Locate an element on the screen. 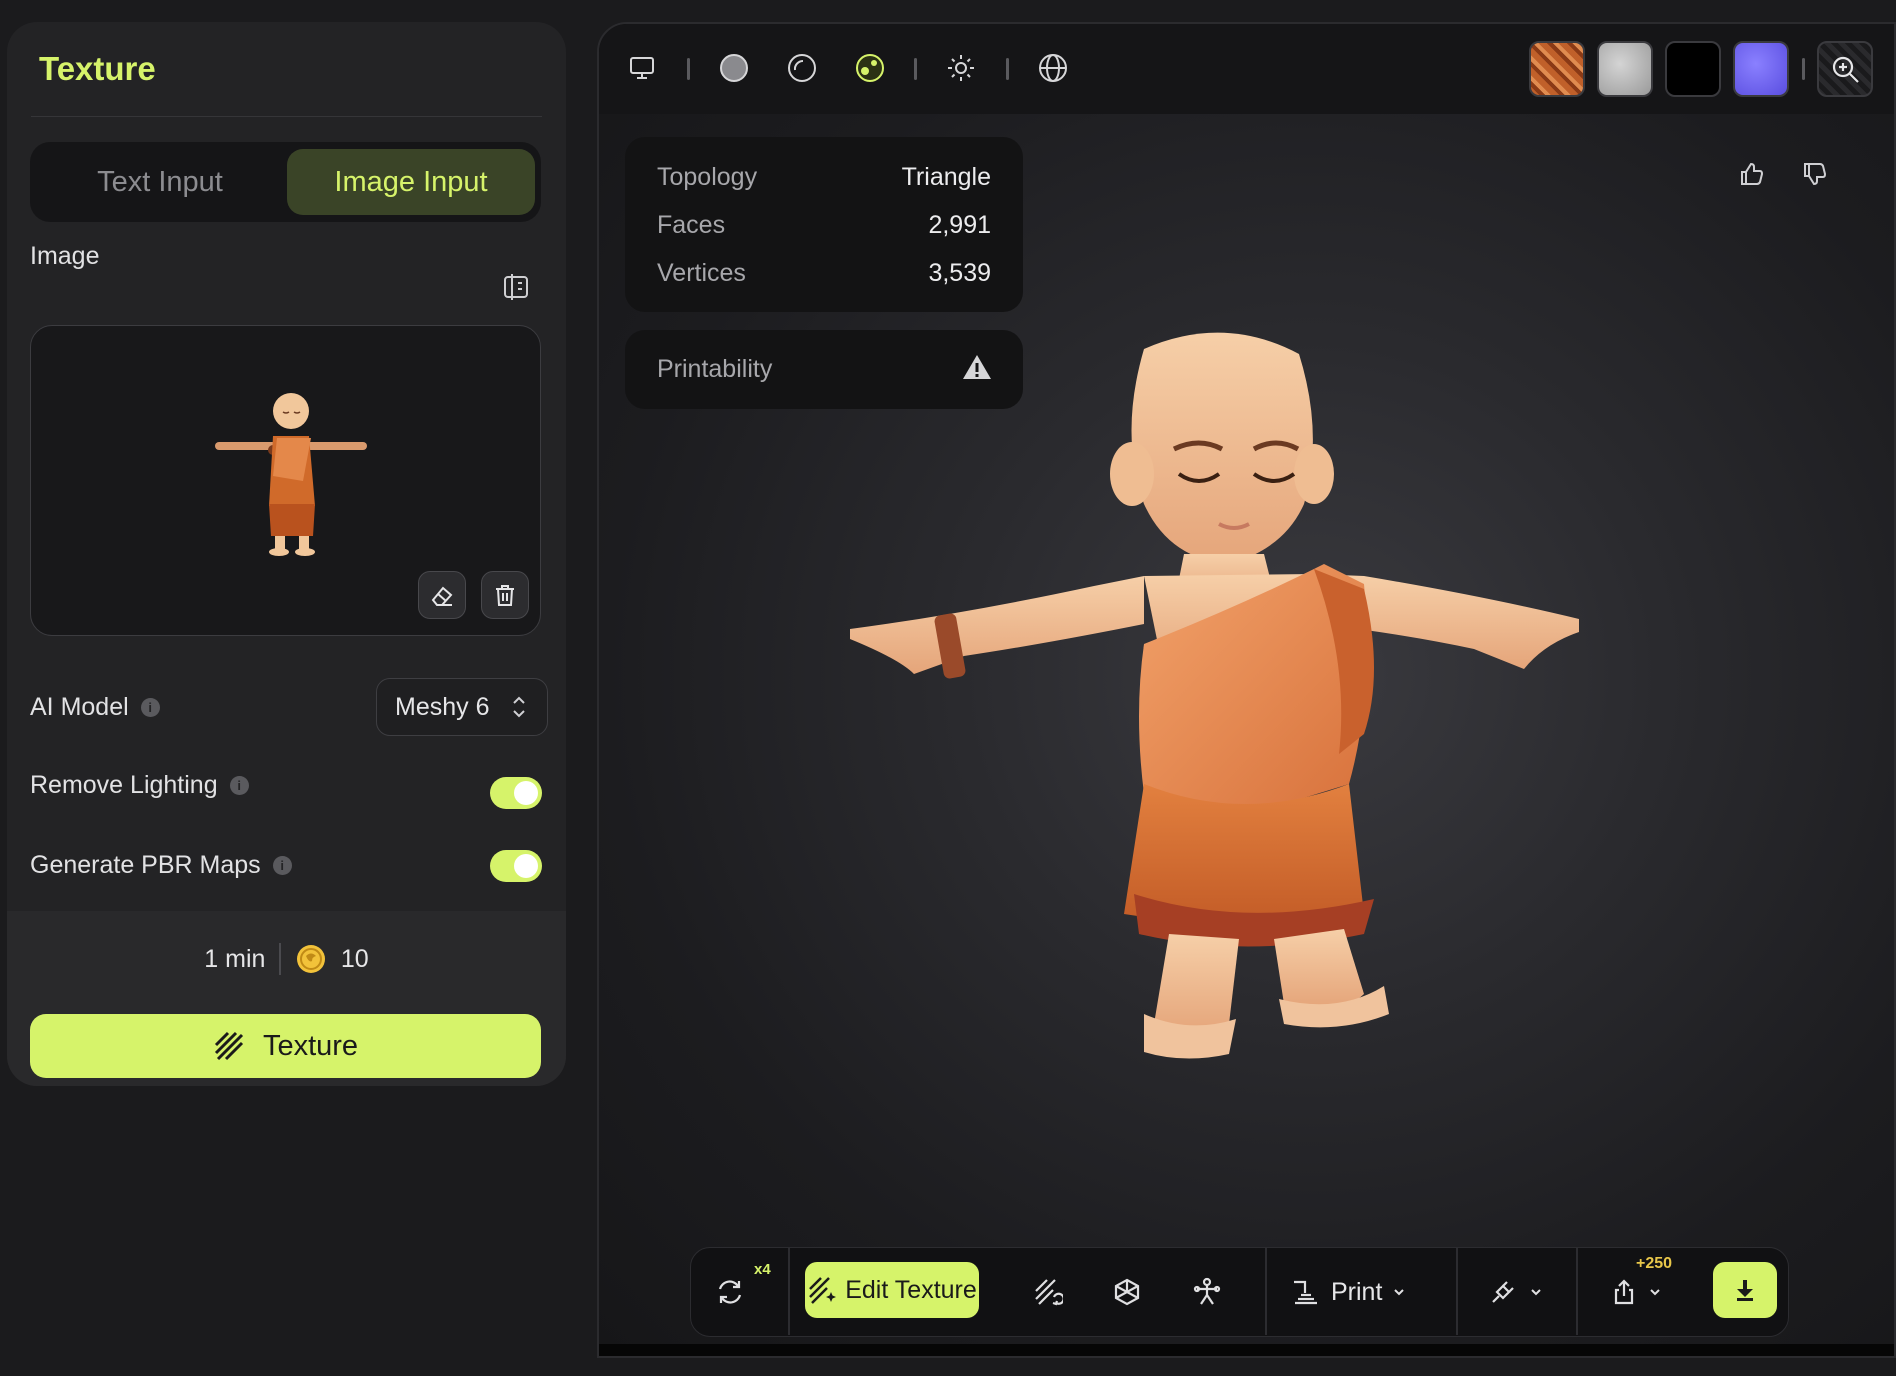 The image size is (1896, 1376). texture-stripes-icon is located at coordinates (228, 1046).